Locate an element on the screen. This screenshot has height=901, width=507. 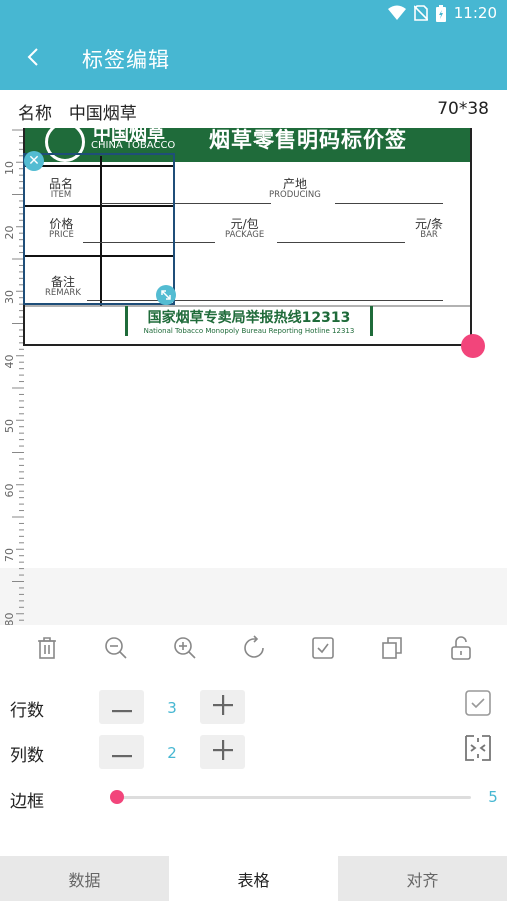
page-title: 标签编辑 is located at coordinates (126, 60).